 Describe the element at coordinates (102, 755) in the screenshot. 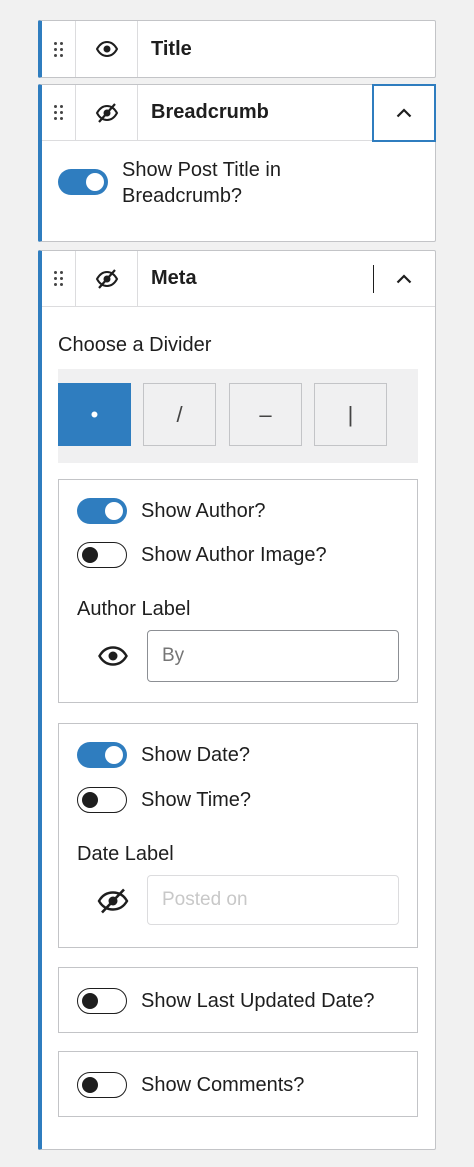

I see `show-date-toggle` at that location.